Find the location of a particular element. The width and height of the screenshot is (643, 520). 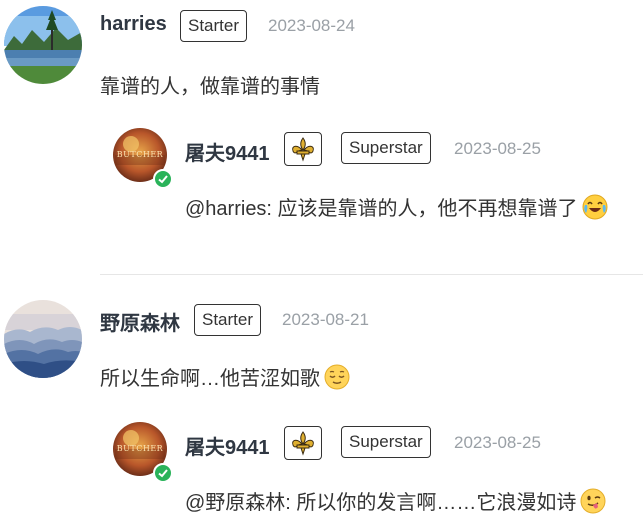

comment-text-row: 所以生命啊…他苦涩如歌 is located at coordinates (225, 379).